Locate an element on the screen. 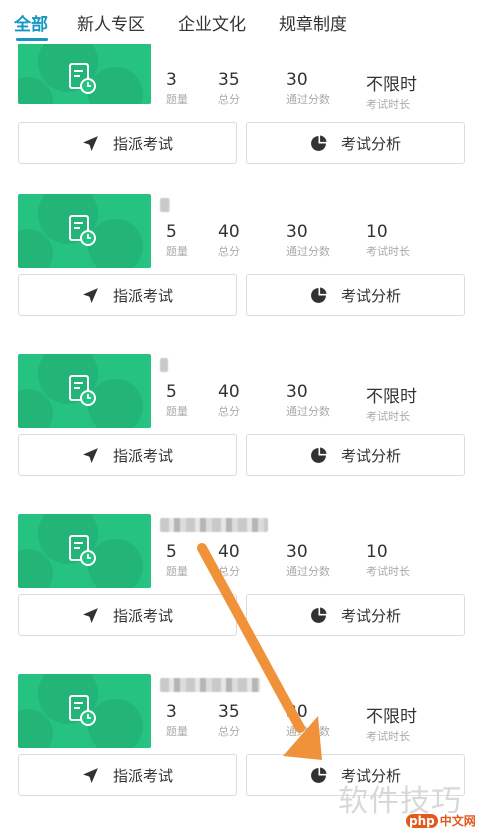 This screenshot has height=832, width=482. tab-rules: 规章制度 is located at coordinates (313, 22).